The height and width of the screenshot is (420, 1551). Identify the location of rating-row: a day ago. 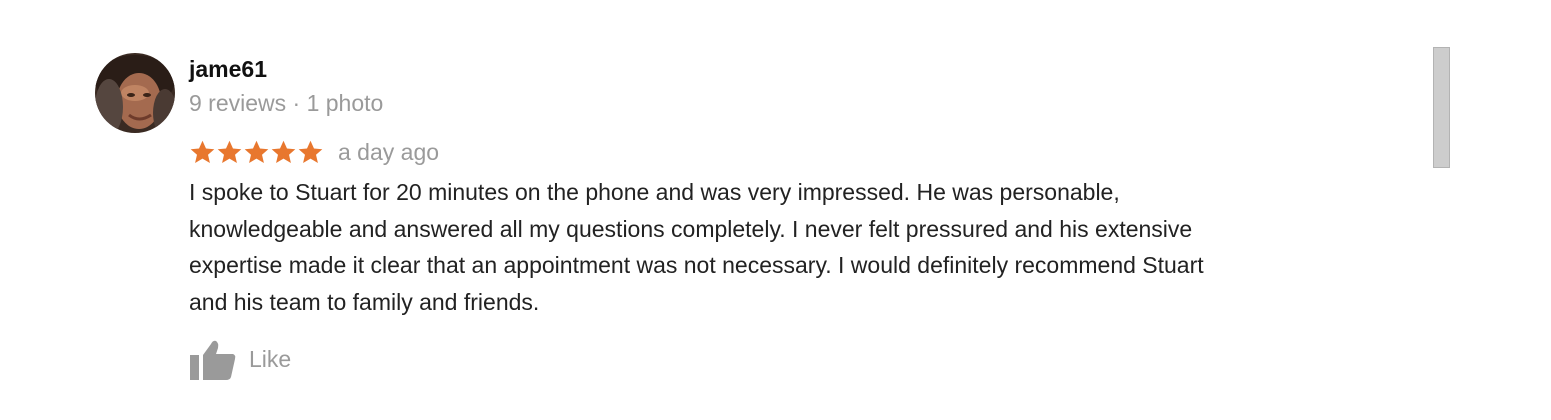
(314, 152).